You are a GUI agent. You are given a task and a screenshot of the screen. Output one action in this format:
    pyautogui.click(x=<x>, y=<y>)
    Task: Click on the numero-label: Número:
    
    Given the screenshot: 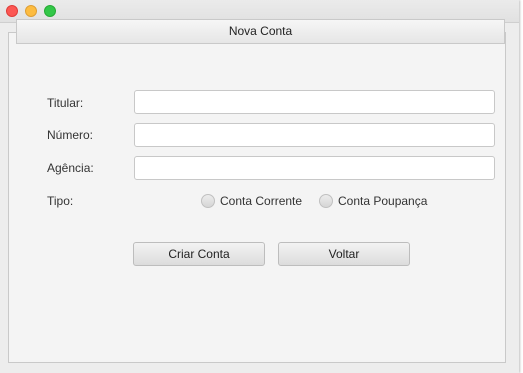 What is the action you would take?
    pyautogui.click(x=70, y=135)
    